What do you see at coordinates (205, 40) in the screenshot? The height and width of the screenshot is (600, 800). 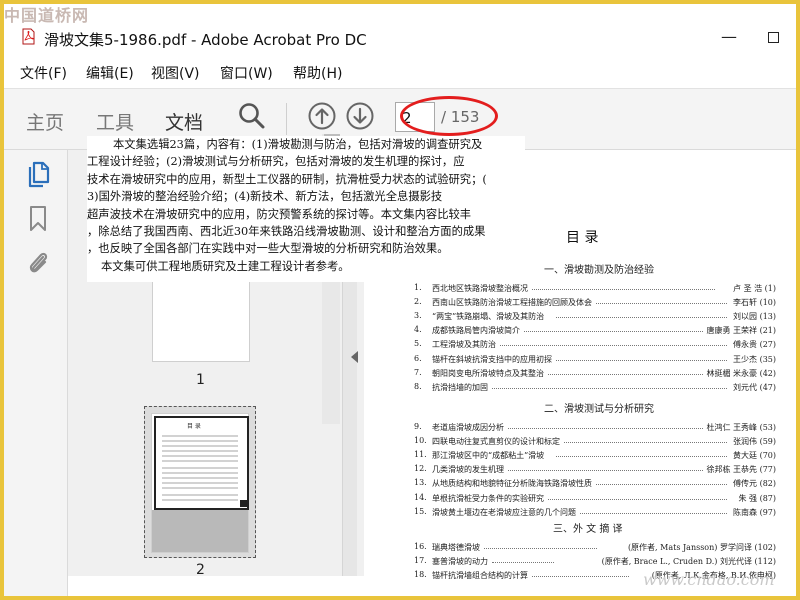 I see `window-title: 滑坡文集5-1986.pdf - Adobe Acrobat Pro DC` at bounding box center [205, 40].